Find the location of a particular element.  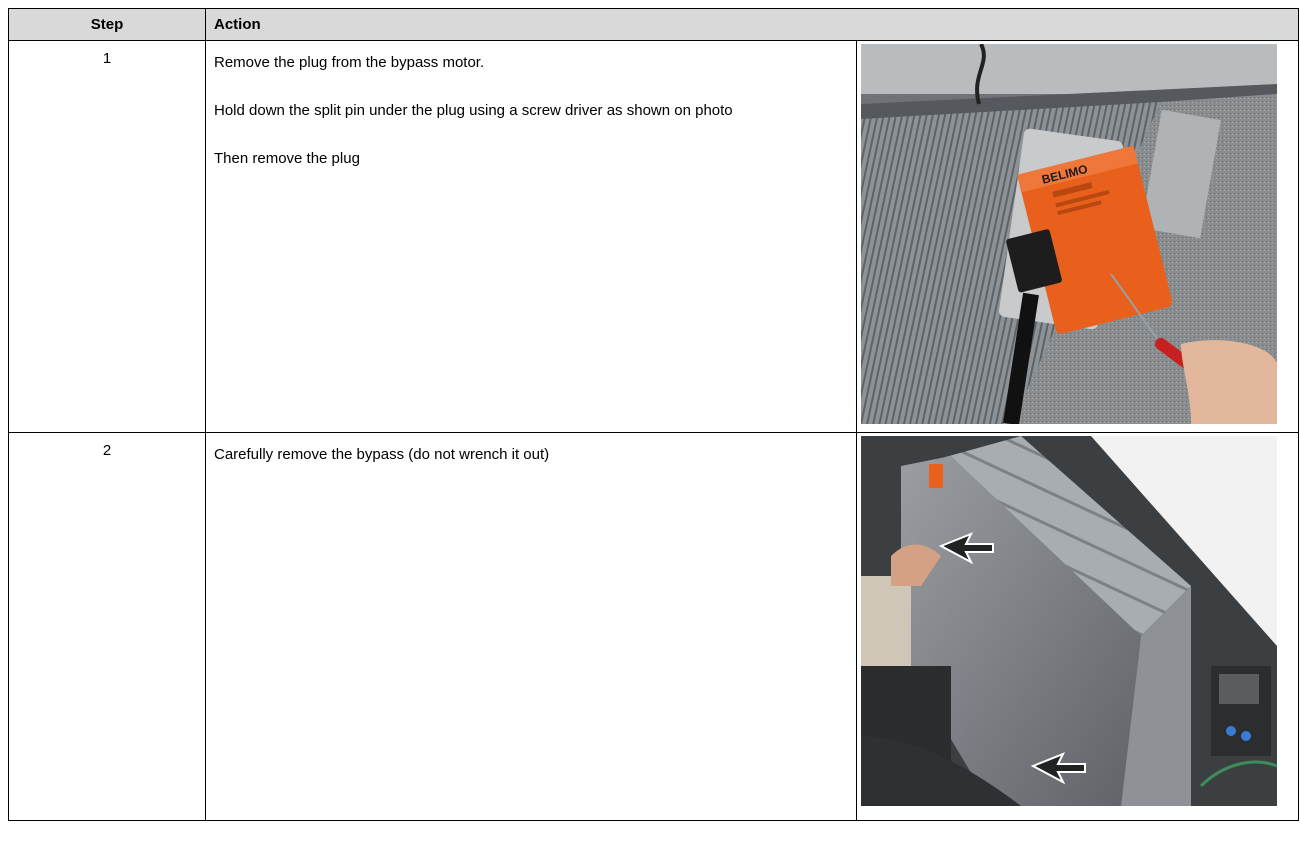

header-step: Step is located at coordinates (107, 24).